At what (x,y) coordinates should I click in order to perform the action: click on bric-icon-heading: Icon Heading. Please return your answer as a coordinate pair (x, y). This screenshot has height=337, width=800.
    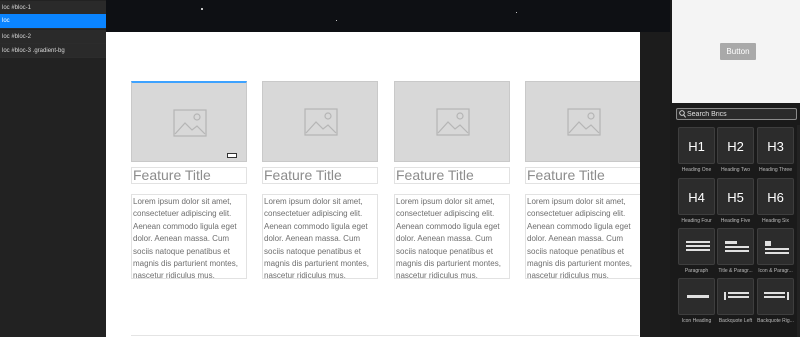
    Looking at the image, I should click on (696, 301).